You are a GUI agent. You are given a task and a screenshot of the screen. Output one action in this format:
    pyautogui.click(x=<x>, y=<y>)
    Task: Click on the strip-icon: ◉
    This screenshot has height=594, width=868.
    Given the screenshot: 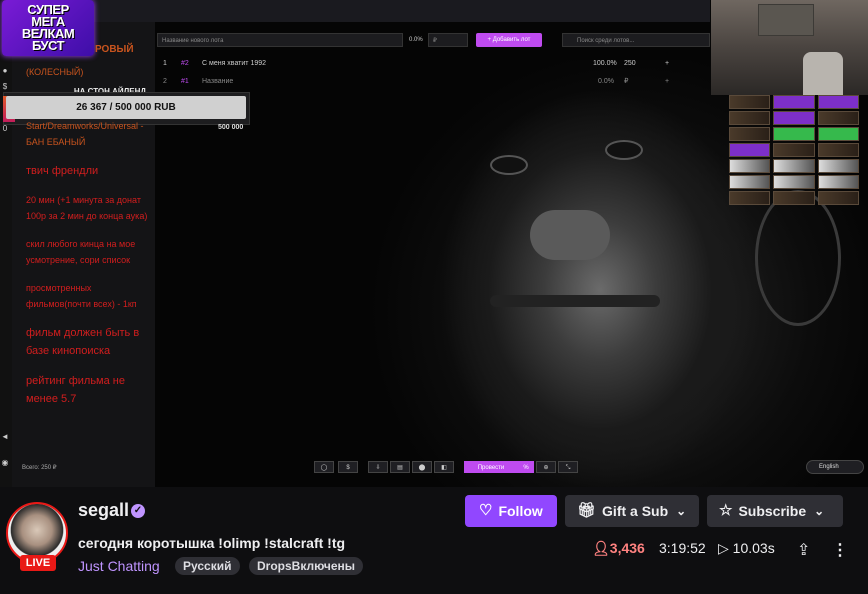 What is the action you would take?
    pyautogui.click(x=5, y=462)
    